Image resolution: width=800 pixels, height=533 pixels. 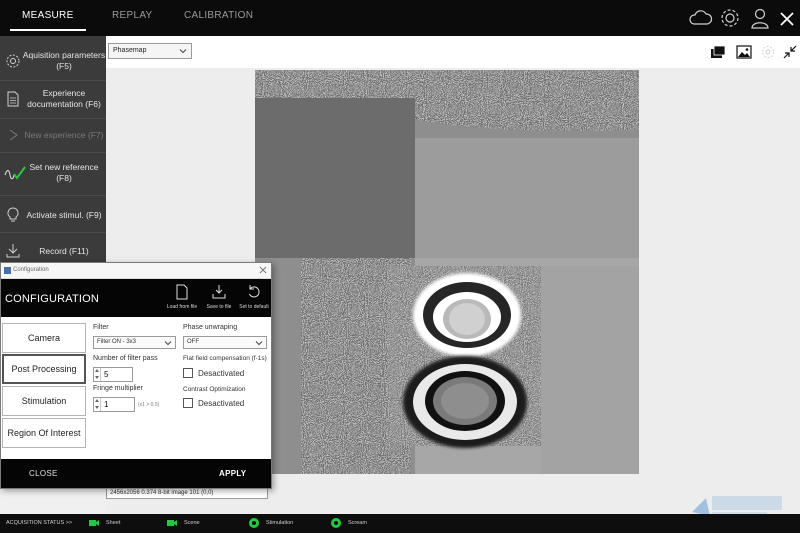 What do you see at coordinates (149, 405) in the screenshot?
I see `fringe-multiplier-hint: (x1 > 0.5)` at bounding box center [149, 405].